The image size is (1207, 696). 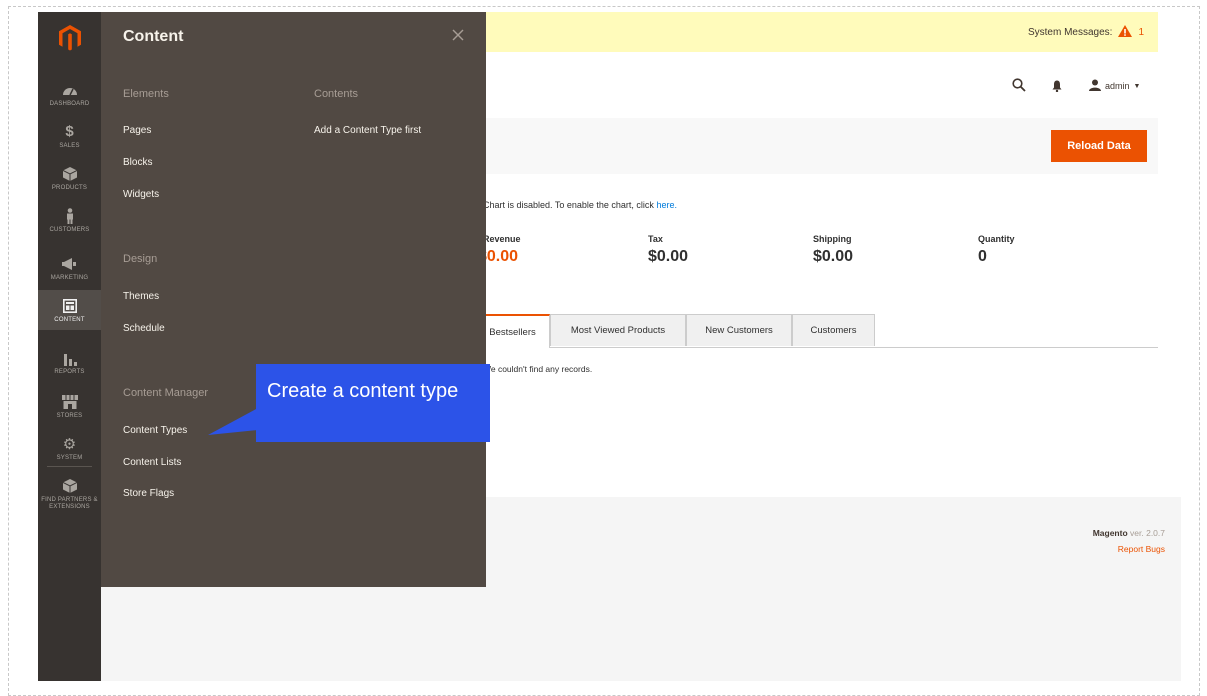 I want to click on tab-new-customers: New Customers, so click(x=739, y=330).